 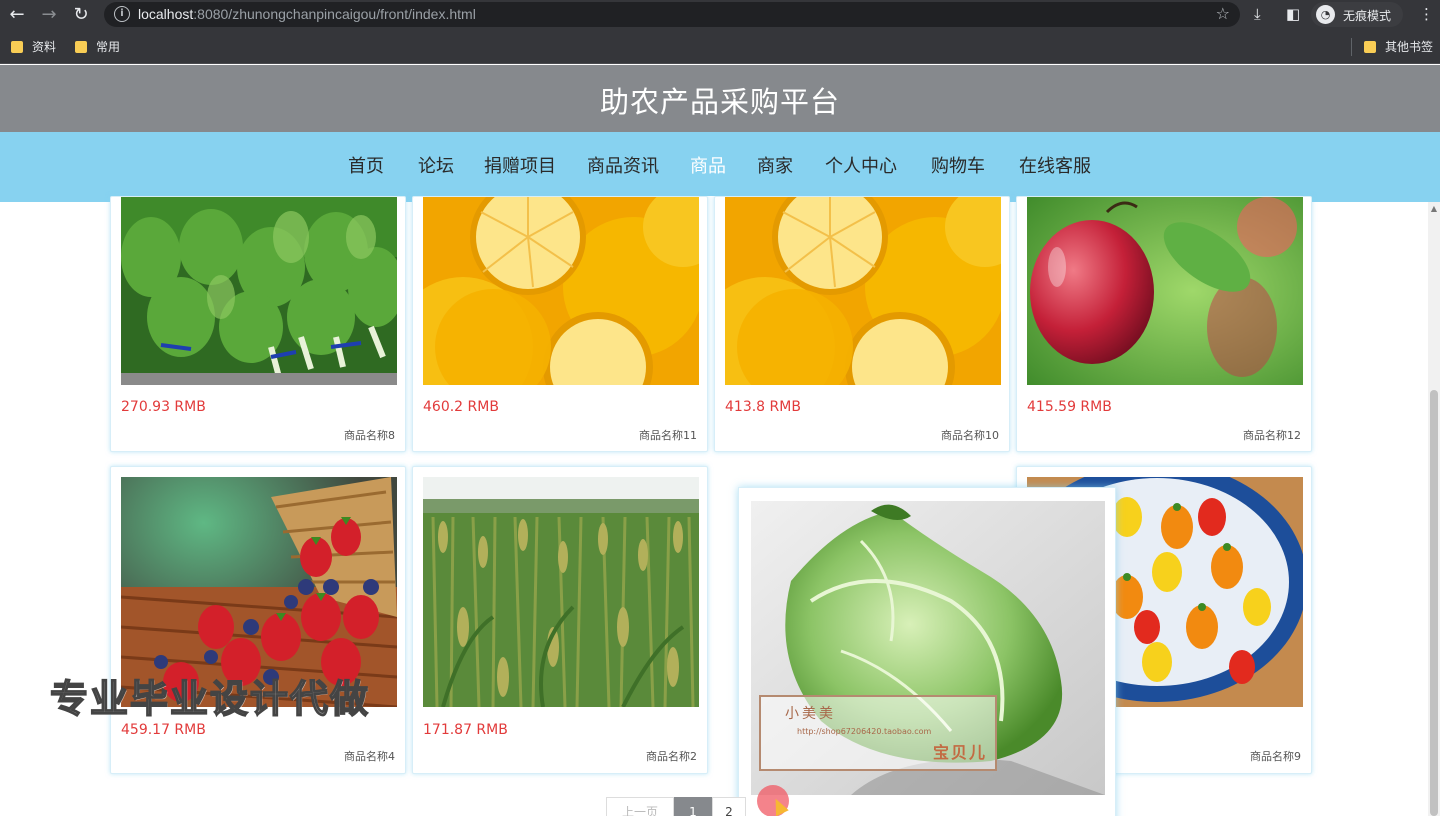 What do you see at coordinates (465, 730) in the screenshot?
I see `product-price: 171.87 RMB` at bounding box center [465, 730].